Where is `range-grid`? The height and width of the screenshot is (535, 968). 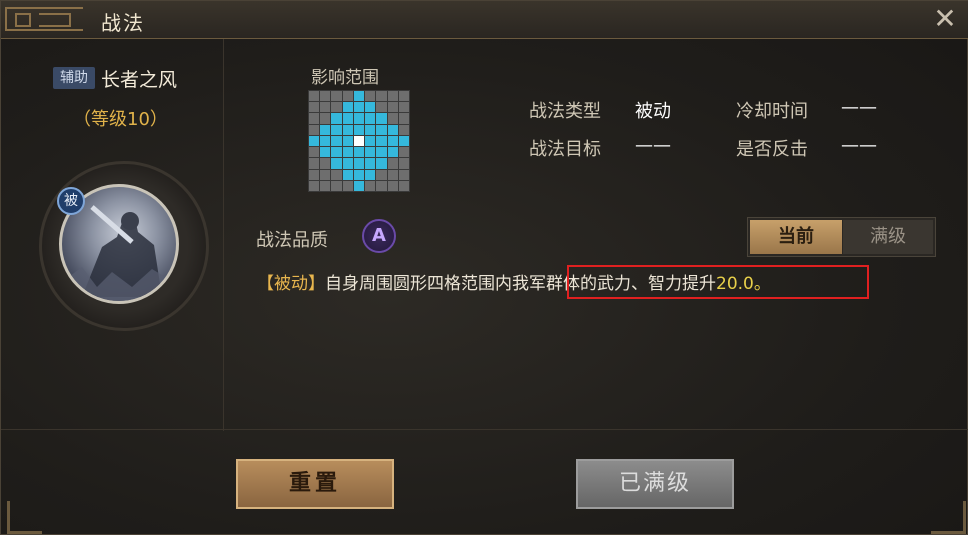
range-grid is located at coordinates (359, 141).